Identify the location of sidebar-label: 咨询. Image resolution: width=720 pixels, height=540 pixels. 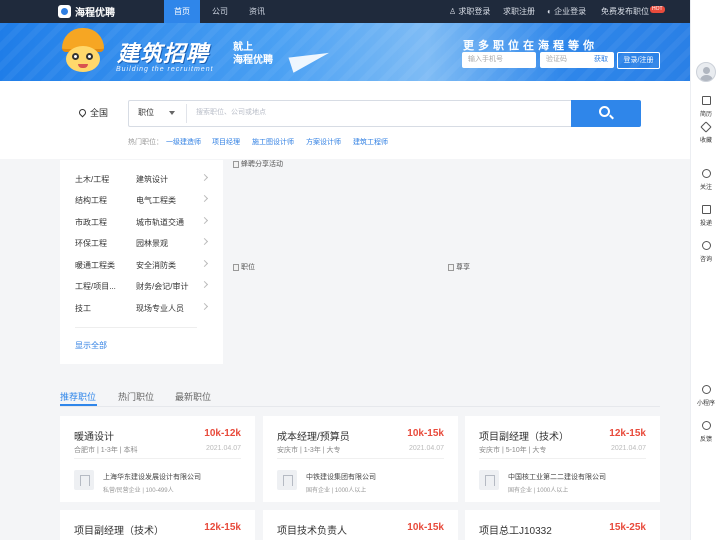
(705, 260).